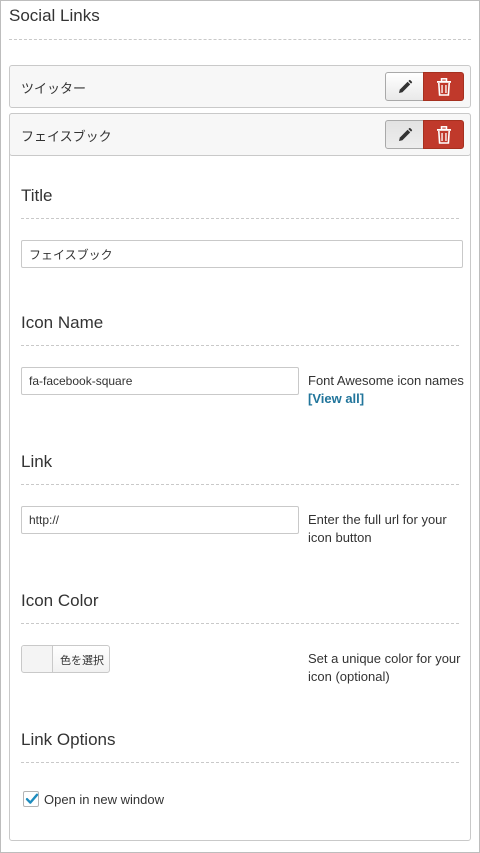 This screenshot has height=853, width=480. I want to click on heading-divider, so click(240, 39).